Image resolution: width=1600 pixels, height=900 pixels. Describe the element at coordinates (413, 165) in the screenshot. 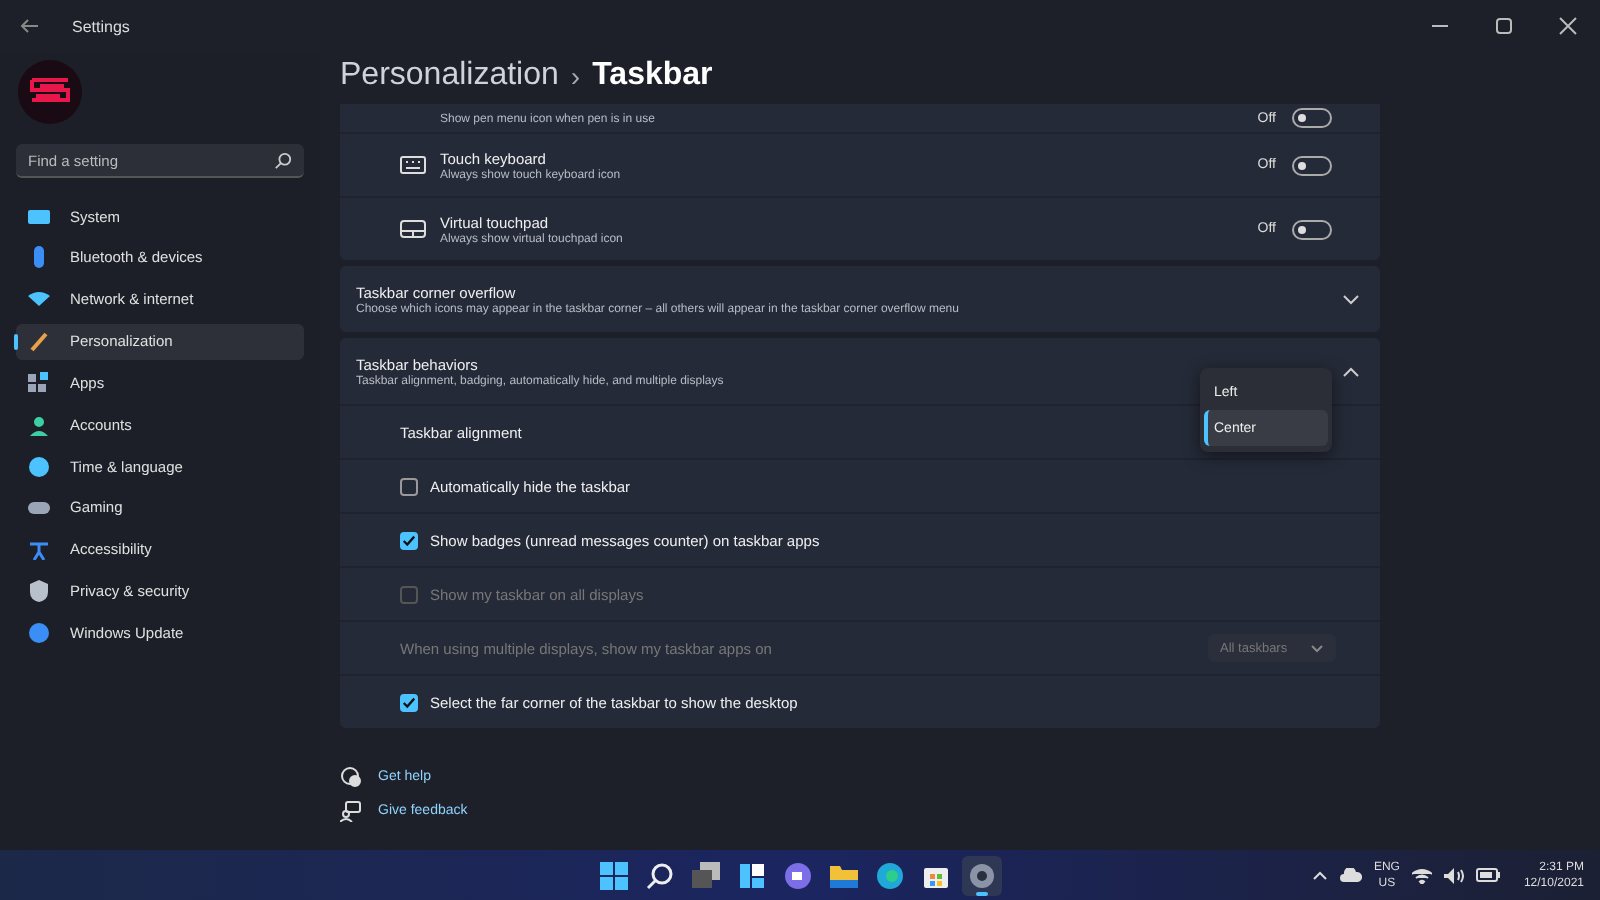

I see `keyboard-icon` at that location.